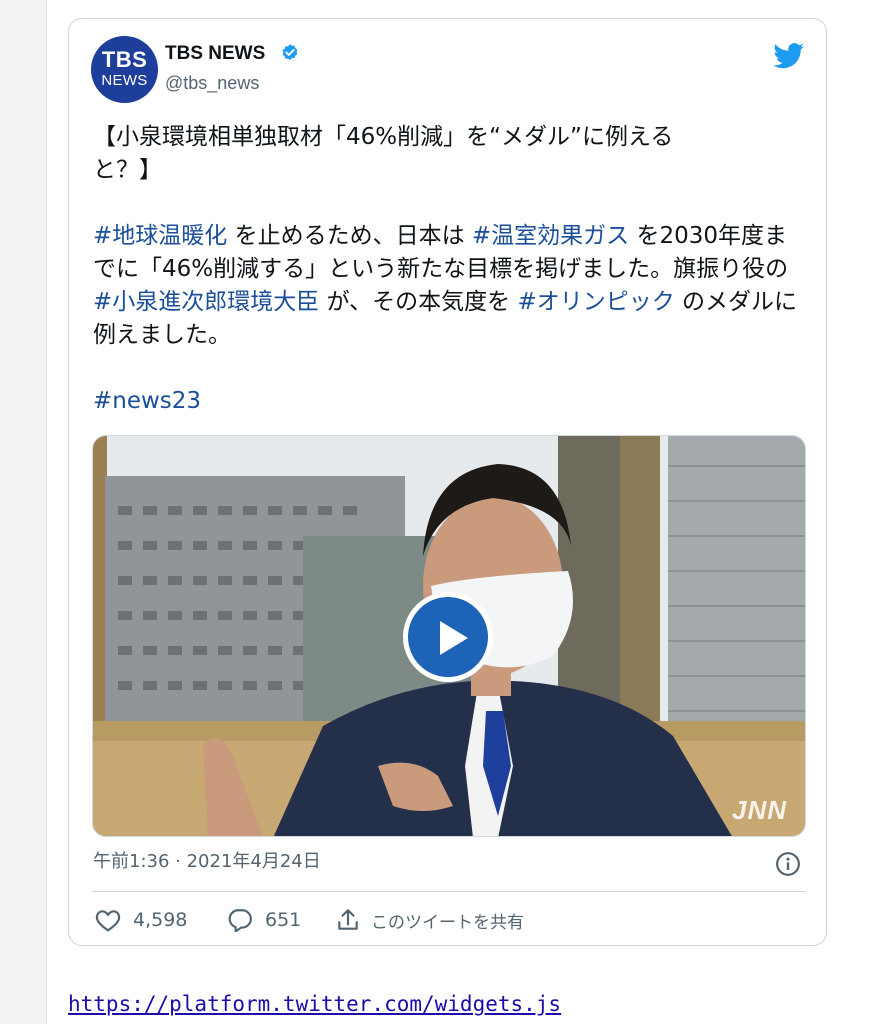 Image resolution: width=879 pixels, height=1024 pixels. What do you see at coordinates (447, 922) in the screenshot?
I see `share-label: このツイートを共有` at bounding box center [447, 922].